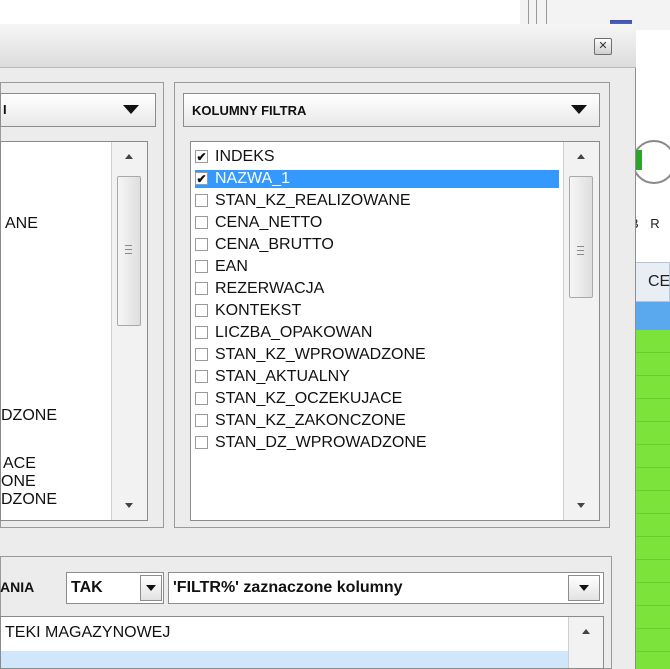 This screenshot has width=670, height=669. What do you see at coordinates (318, 46) in the screenshot?
I see `dialog-titlebar` at bounding box center [318, 46].